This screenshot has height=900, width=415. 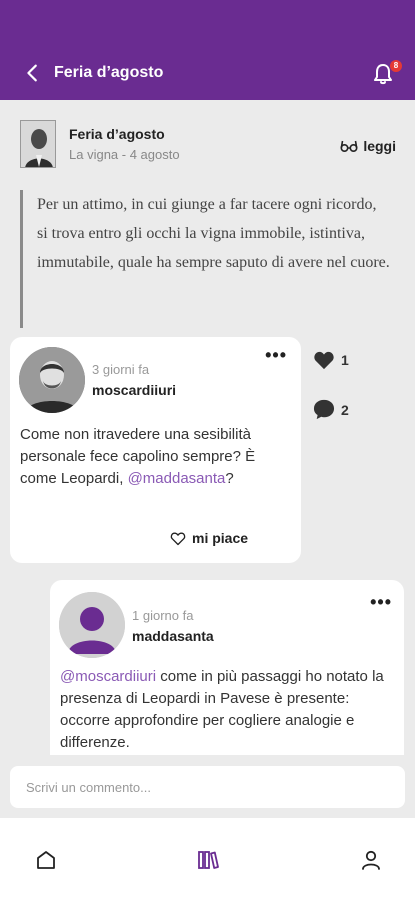 What do you see at coordinates (121, 369) in the screenshot?
I see `comment-time: 3 giorni fa` at bounding box center [121, 369].